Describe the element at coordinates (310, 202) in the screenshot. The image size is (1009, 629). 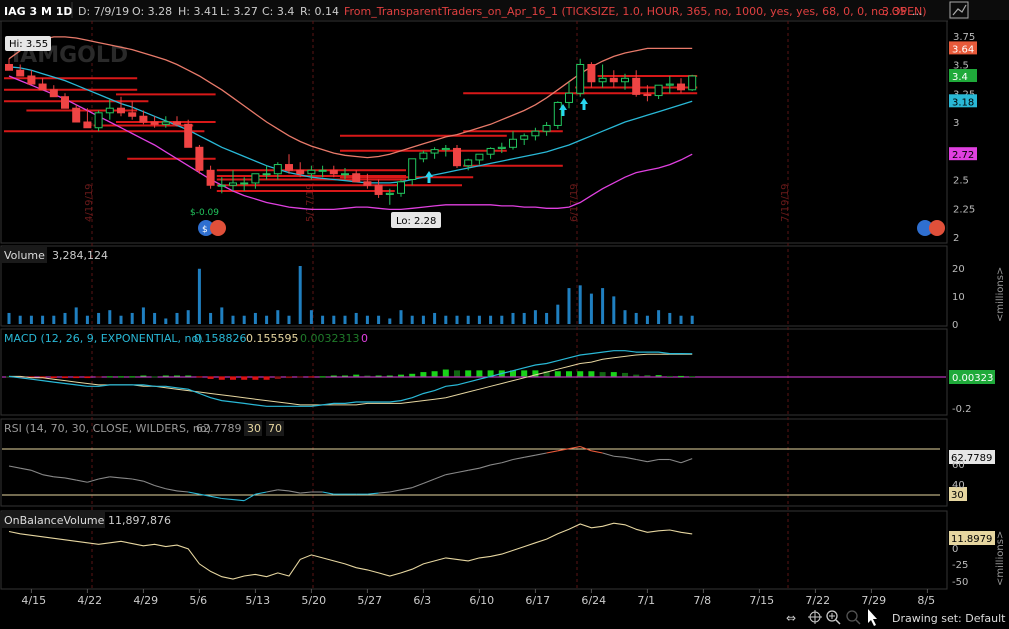
I see `vertical-date-2: 5/17/19` at that location.